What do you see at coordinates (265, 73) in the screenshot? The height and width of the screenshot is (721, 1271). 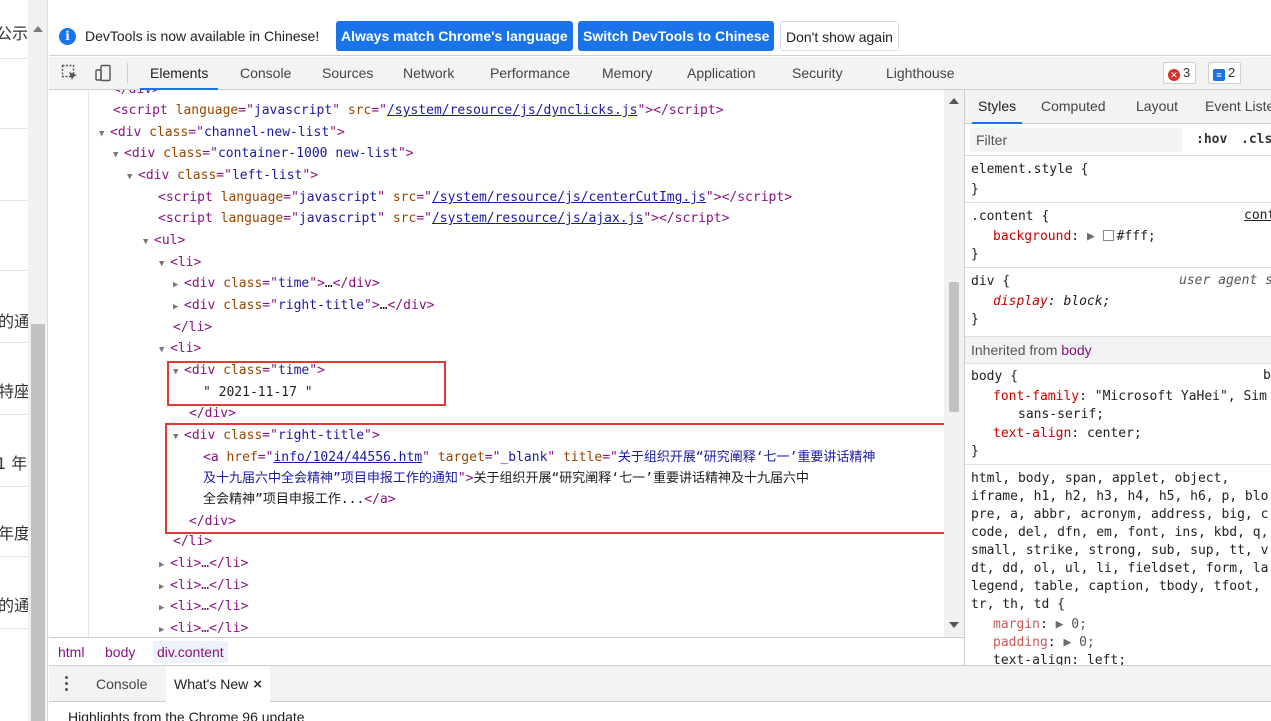 I see `tab-console: Console` at bounding box center [265, 73].